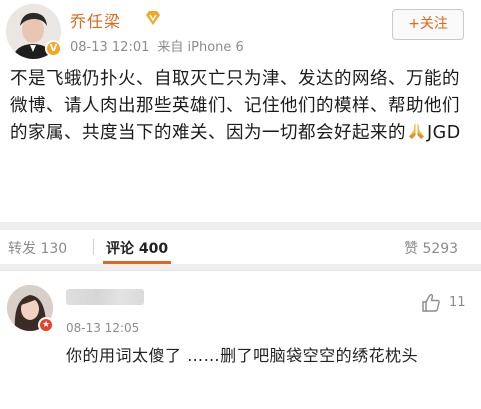  What do you see at coordinates (93, 247) in the screenshot?
I see `tab-separator` at bounding box center [93, 247].